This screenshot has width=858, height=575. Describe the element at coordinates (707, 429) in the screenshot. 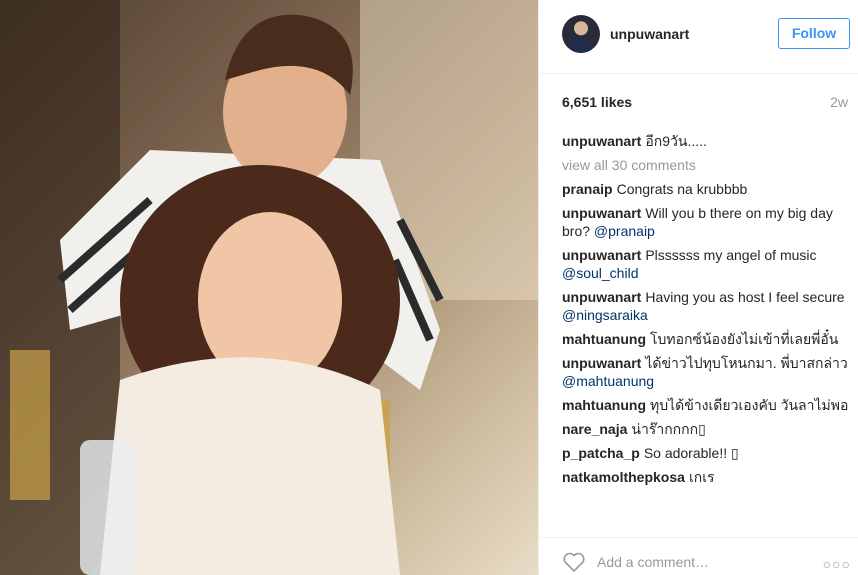

I see `comment-item: nare_naja น่าร๊ากกกก▯` at that location.